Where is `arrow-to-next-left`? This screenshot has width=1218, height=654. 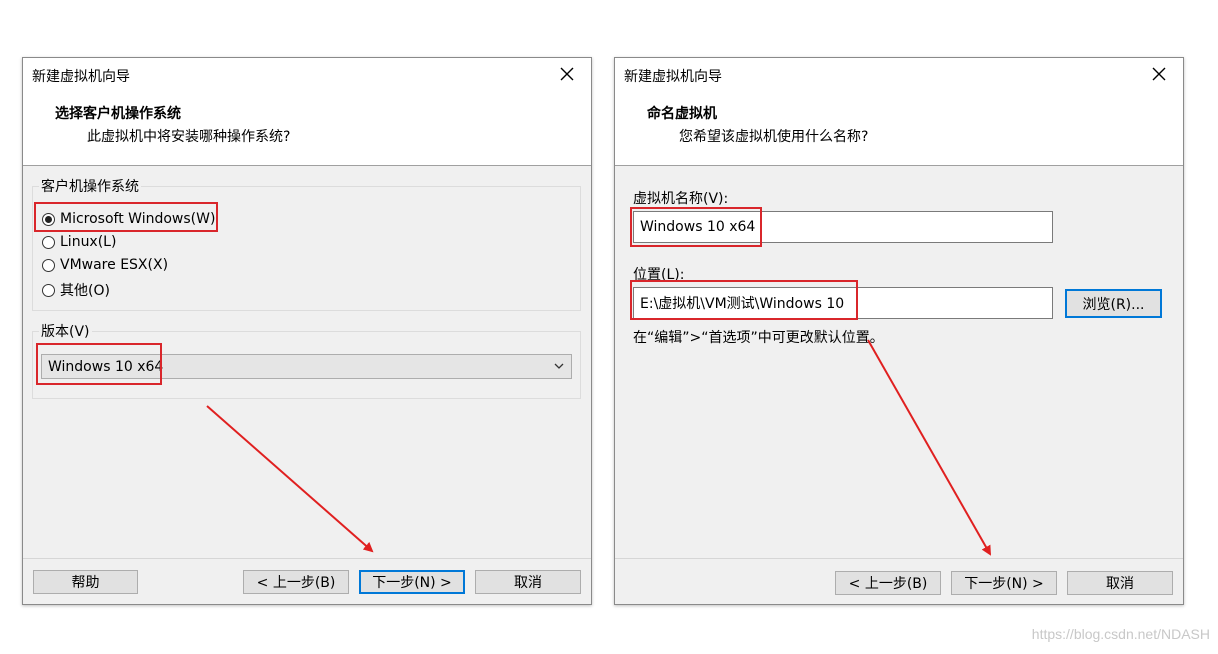
arrow-to-next-left is located at coordinates (290, 479).